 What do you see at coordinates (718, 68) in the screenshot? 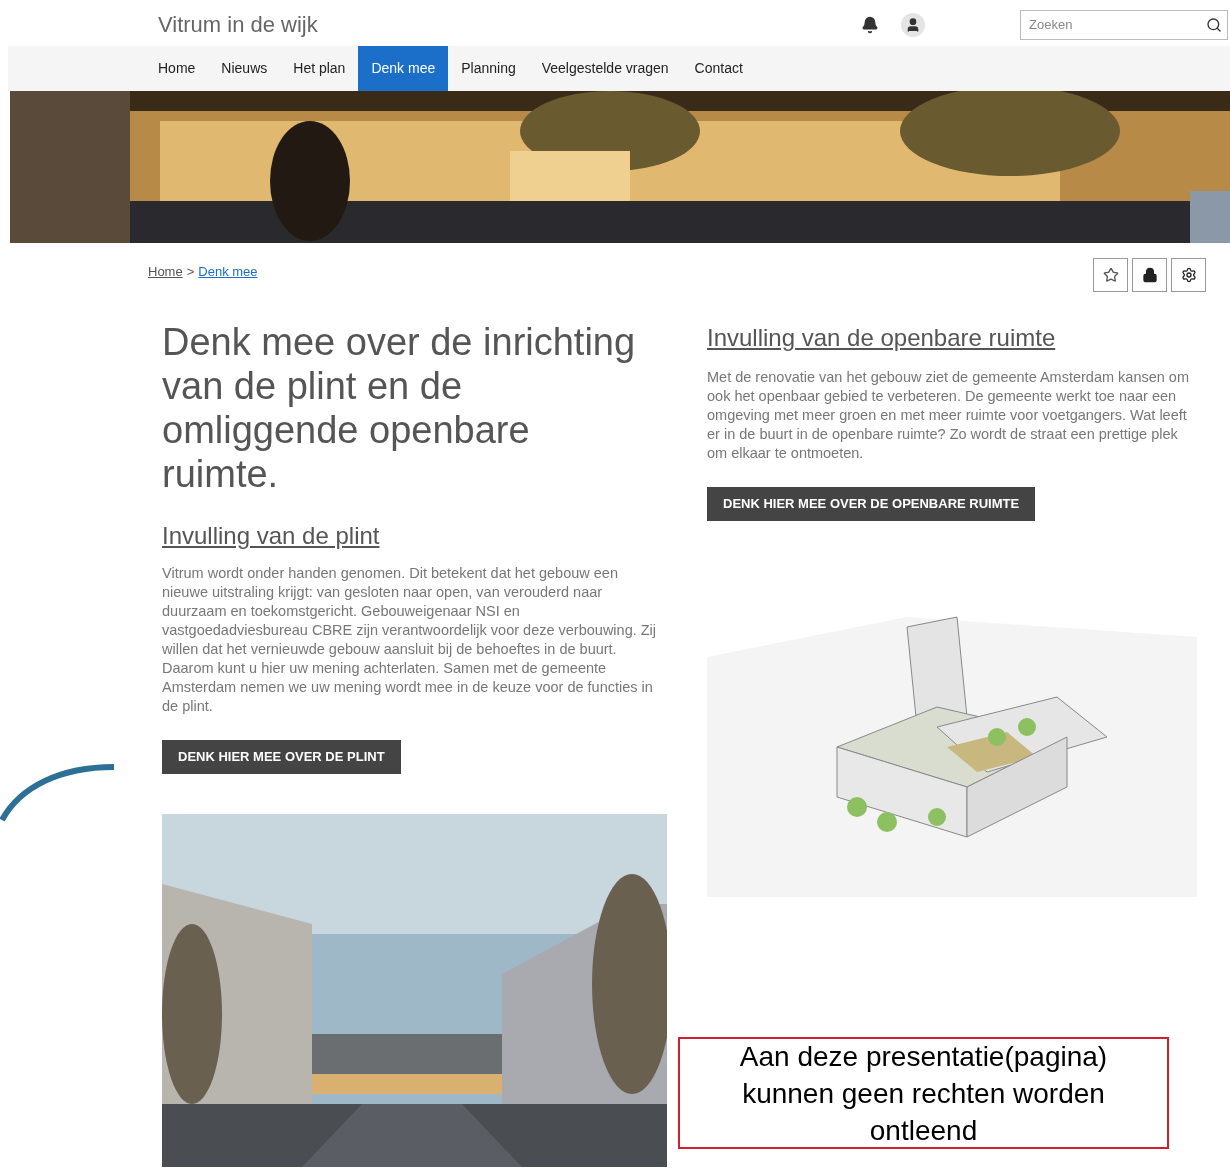
I see `nav-tab: Contact` at bounding box center [718, 68].